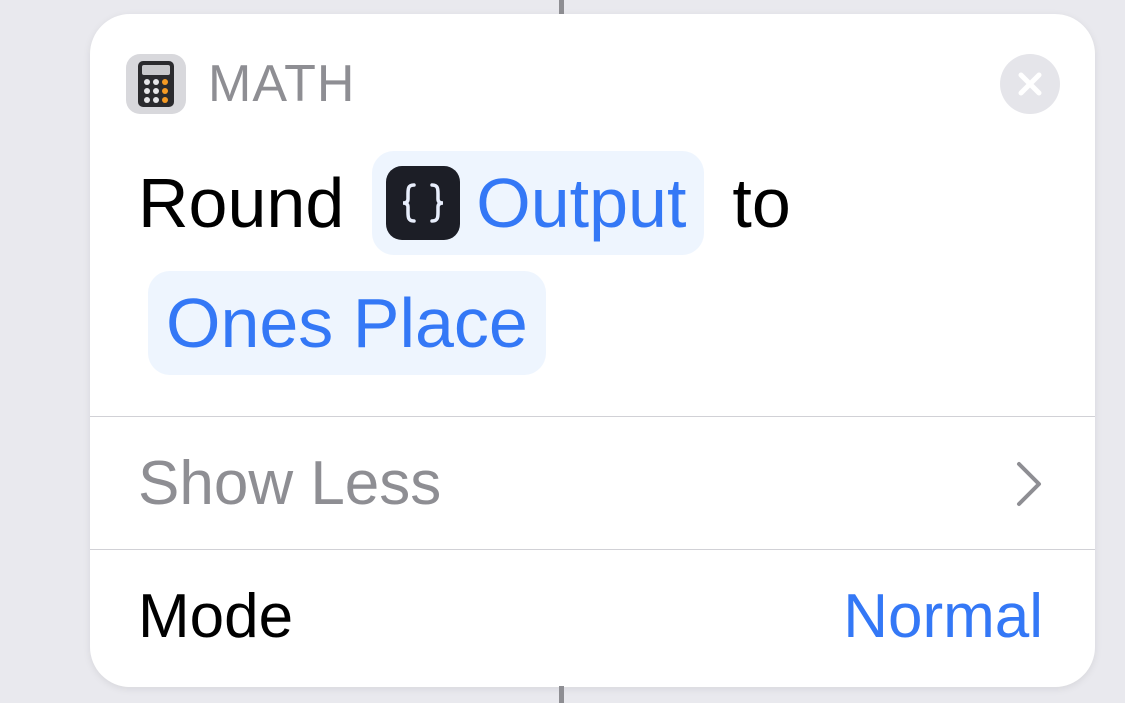  What do you see at coordinates (241, 203) in the screenshot?
I see `round-verb: Round` at bounding box center [241, 203].